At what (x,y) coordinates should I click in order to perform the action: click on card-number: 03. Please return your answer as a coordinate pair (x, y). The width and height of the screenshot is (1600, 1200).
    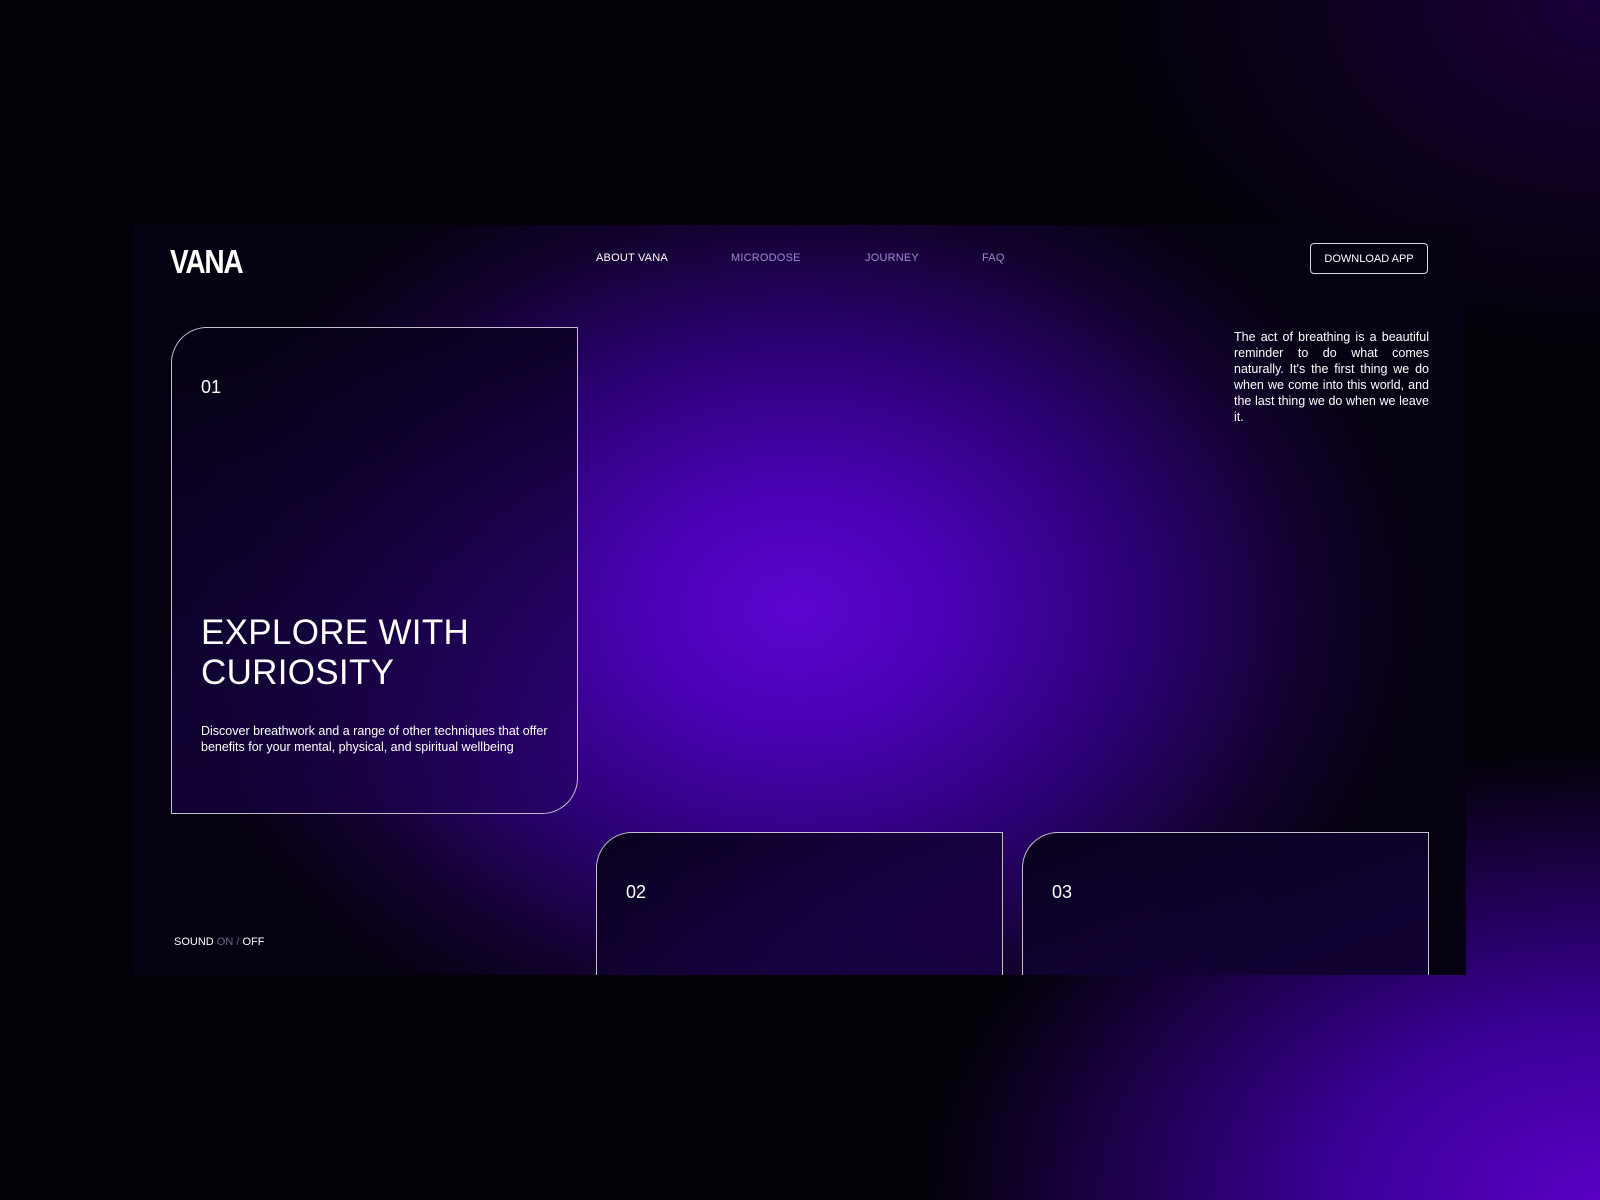
    Looking at the image, I should click on (1062, 892).